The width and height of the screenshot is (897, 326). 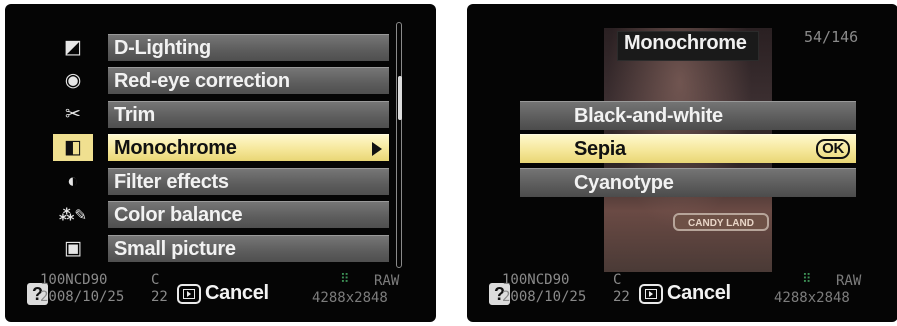 I want to click on menu-item-color-balance: Color balance, so click(x=248, y=214).